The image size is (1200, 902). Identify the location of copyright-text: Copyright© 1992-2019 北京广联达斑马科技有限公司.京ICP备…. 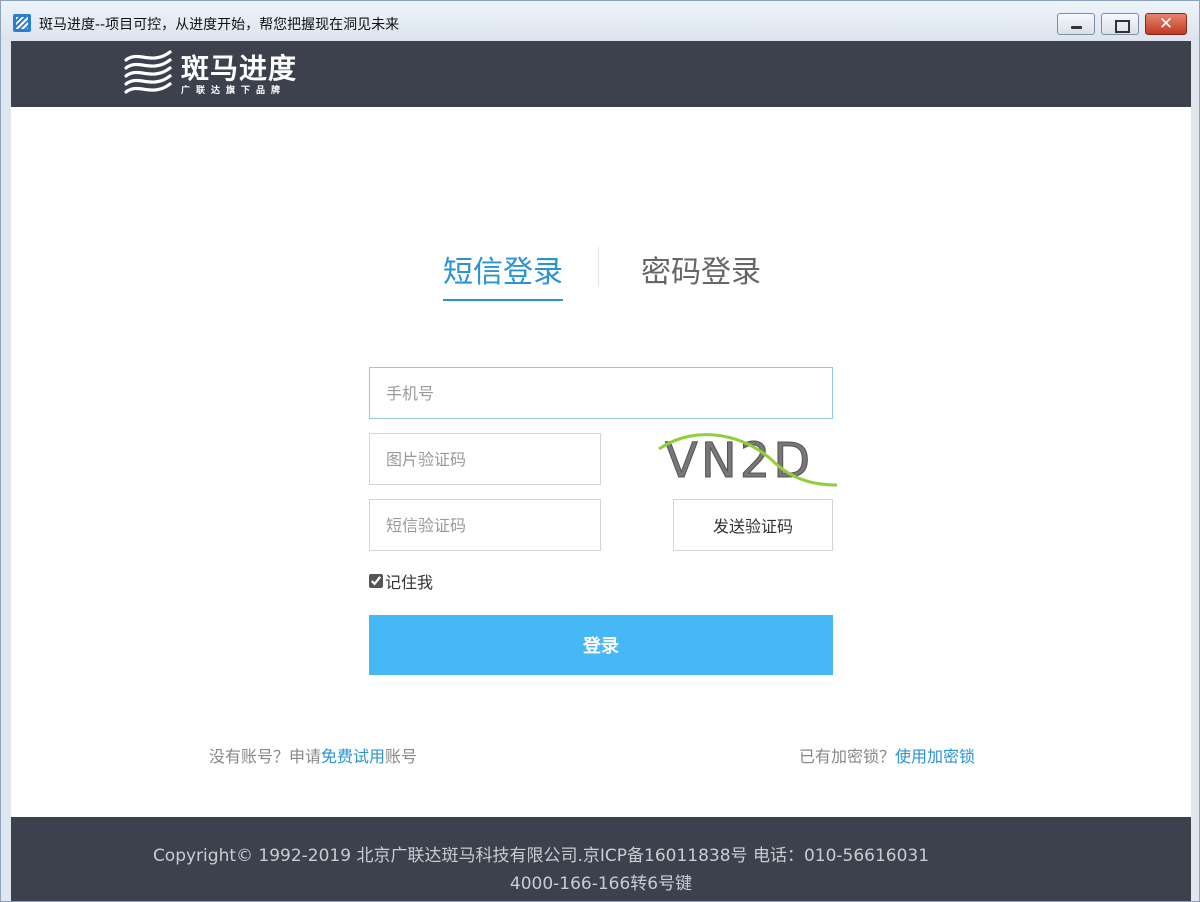
(541, 856).